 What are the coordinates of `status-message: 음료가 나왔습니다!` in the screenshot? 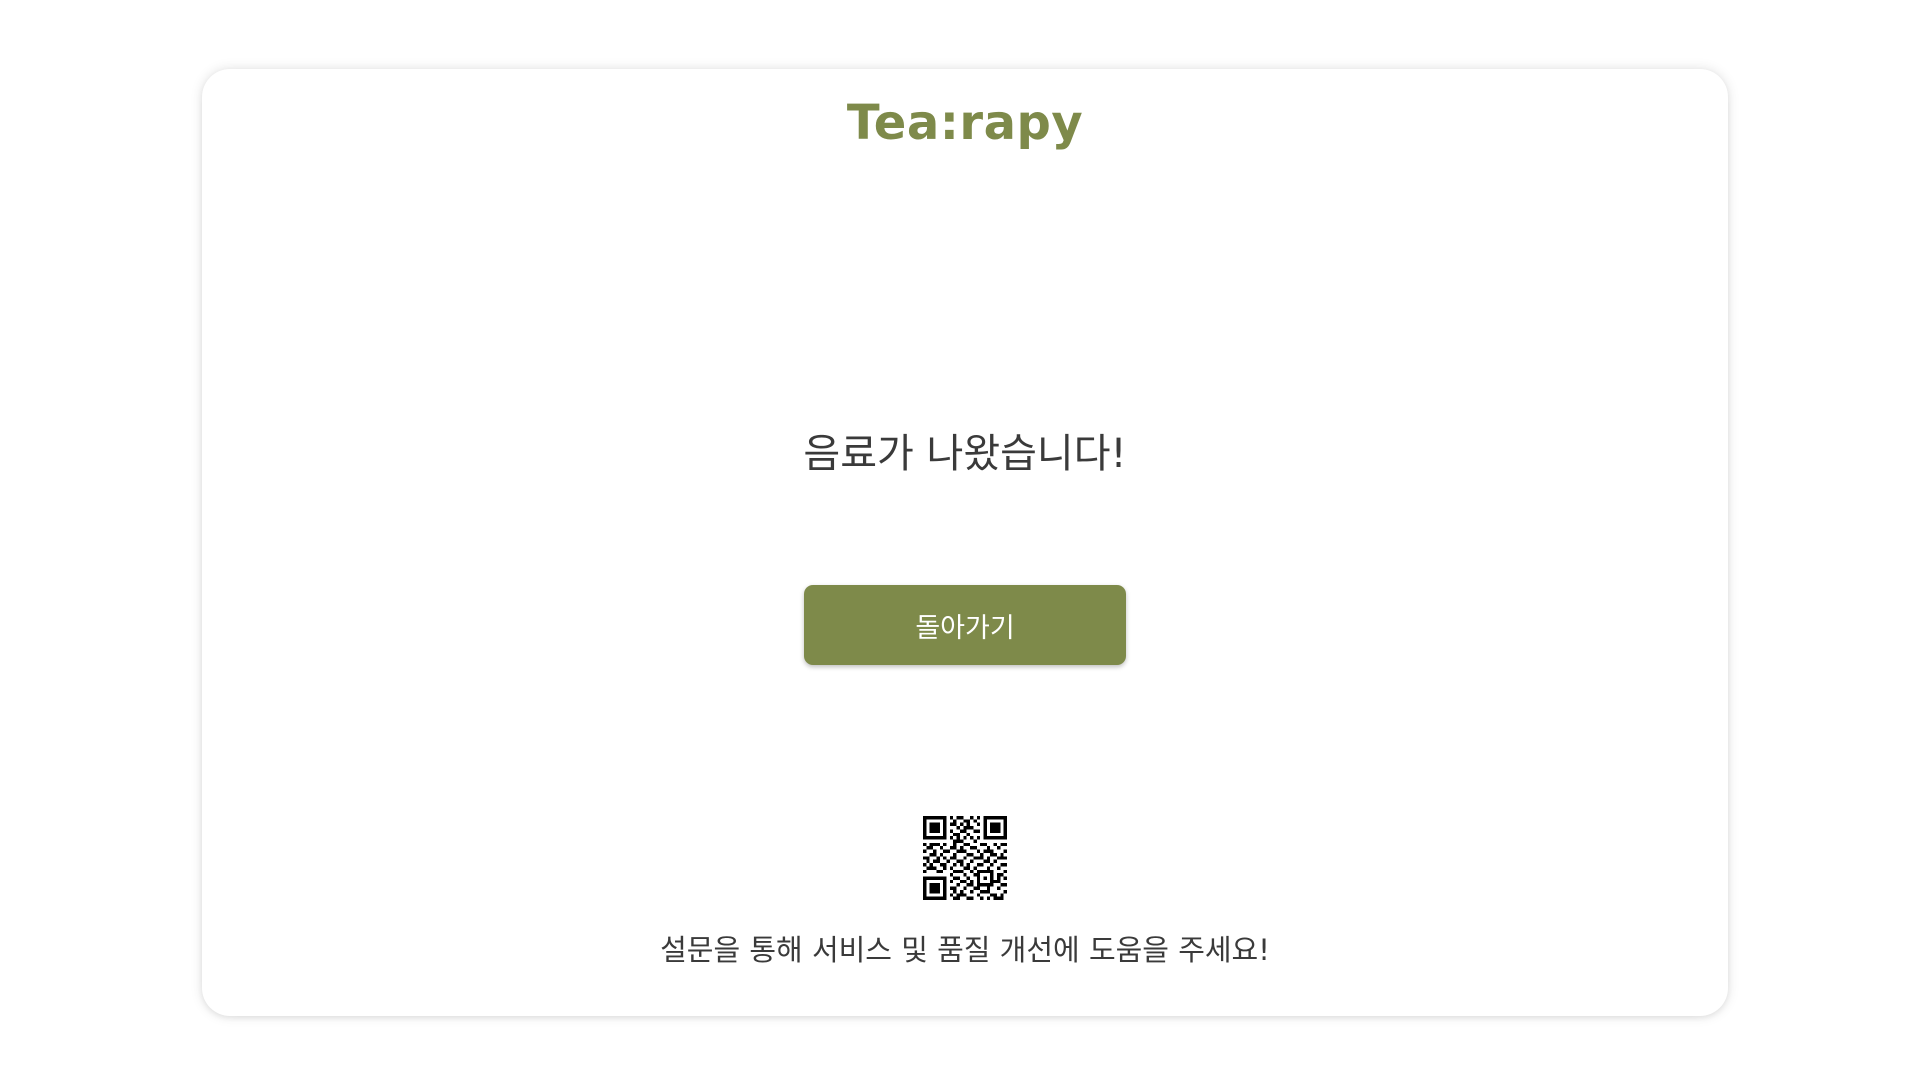 It's located at (965, 454).